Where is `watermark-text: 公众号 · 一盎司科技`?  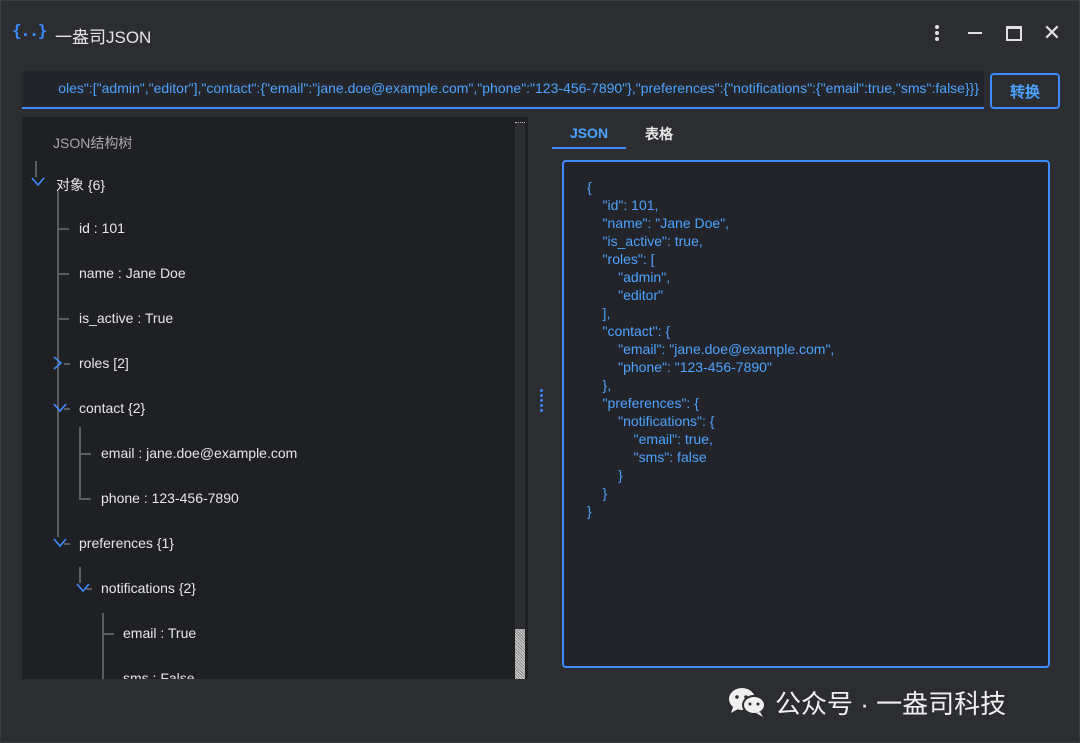
watermark-text: 公众号 · 一盎司科技 is located at coordinates (891, 703).